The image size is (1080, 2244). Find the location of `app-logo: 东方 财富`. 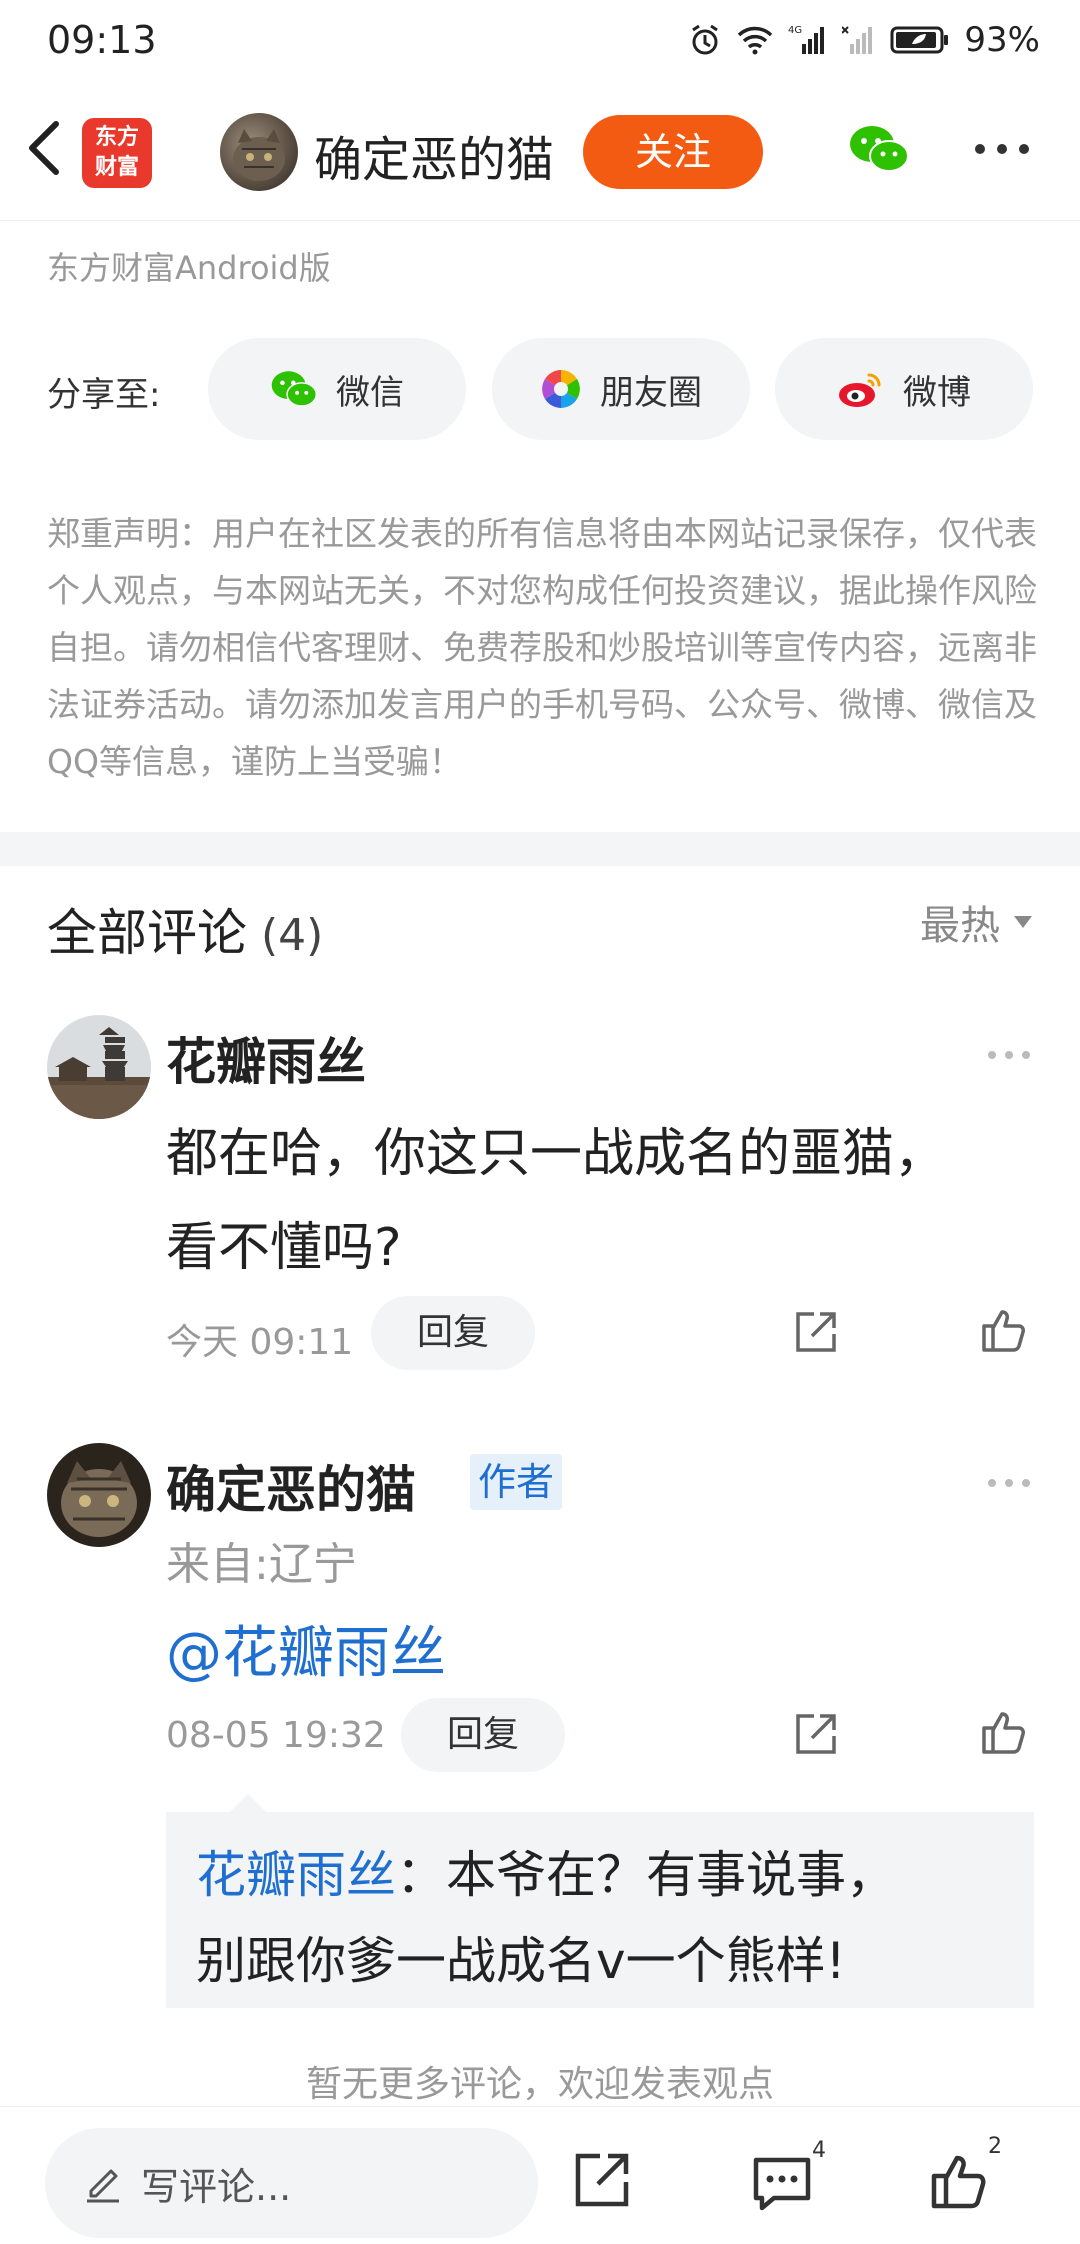

app-logo: 东方 财富 is located at coordinates (117, 153).